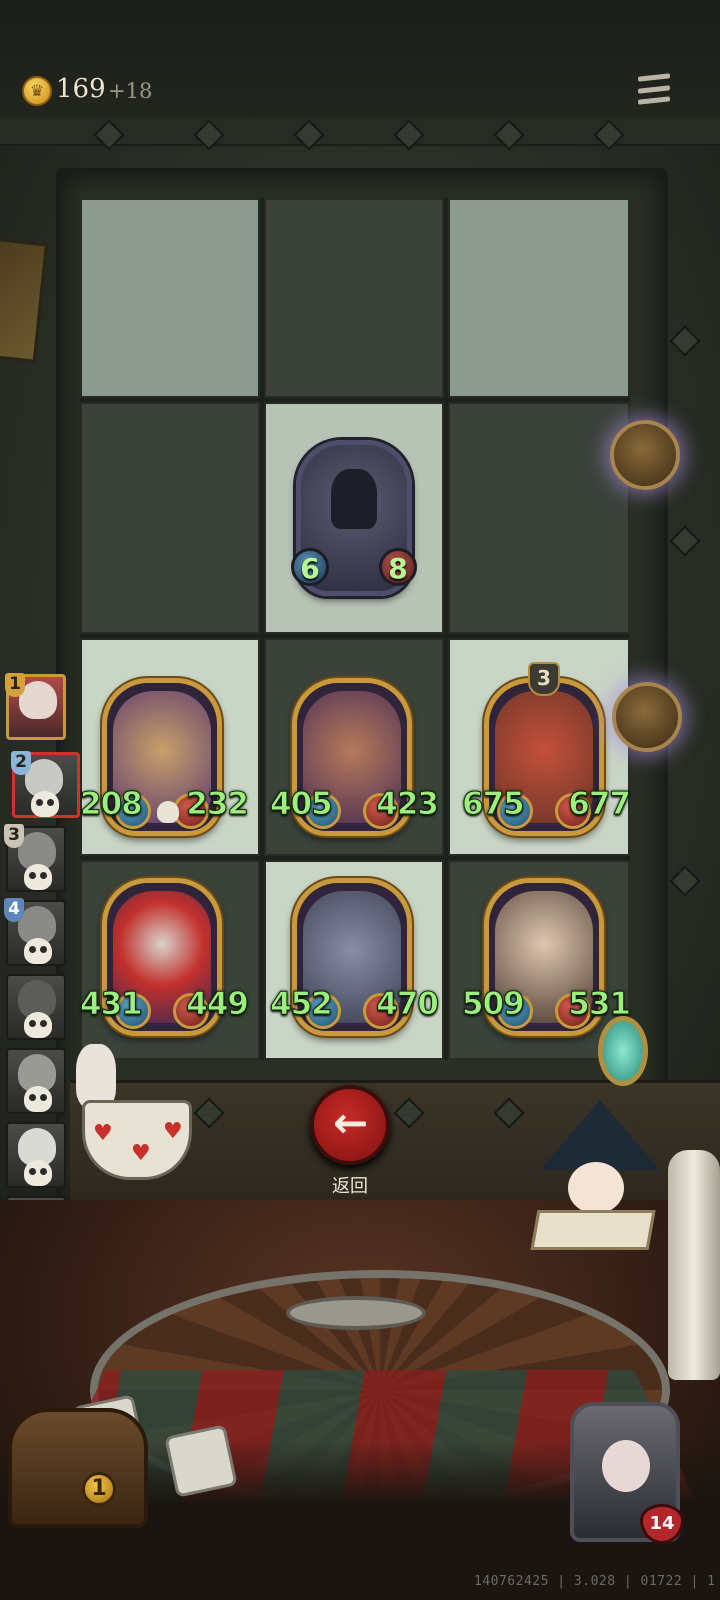 The image size is (720, 1600). What do you see at coordinates (595, 1581) in the screenshot?
I see `build-info: 140762425 | 3.028 | 01722 | 1` at bounding box center [595, 1581].